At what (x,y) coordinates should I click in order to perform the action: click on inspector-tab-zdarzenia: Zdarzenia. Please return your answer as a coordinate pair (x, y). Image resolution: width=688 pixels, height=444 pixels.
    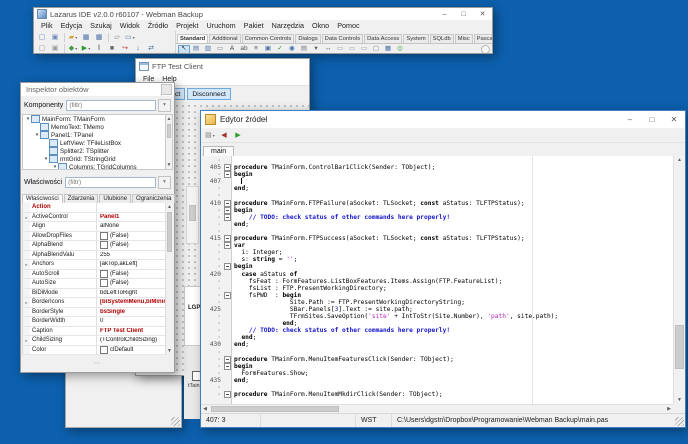
    Looking at the image, I should click on (81, 198).